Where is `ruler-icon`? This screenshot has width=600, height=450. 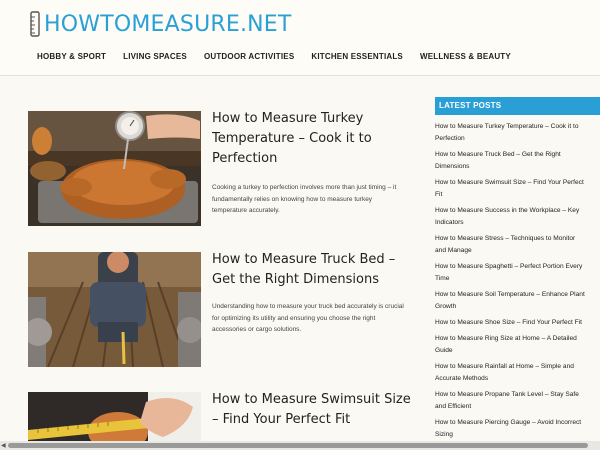
ruler-icon is located at coordinates (35, 24).